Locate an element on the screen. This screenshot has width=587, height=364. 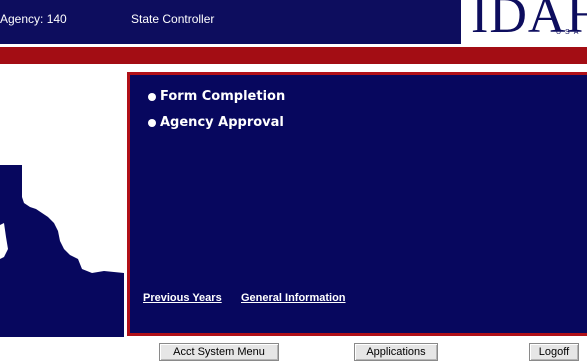
header-title: State Controller is located at coordinates (173, 19).